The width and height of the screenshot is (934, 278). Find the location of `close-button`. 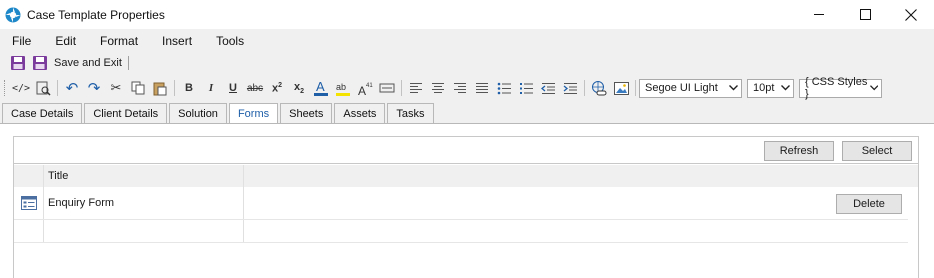

close-button is located at coordinates (911, 14).